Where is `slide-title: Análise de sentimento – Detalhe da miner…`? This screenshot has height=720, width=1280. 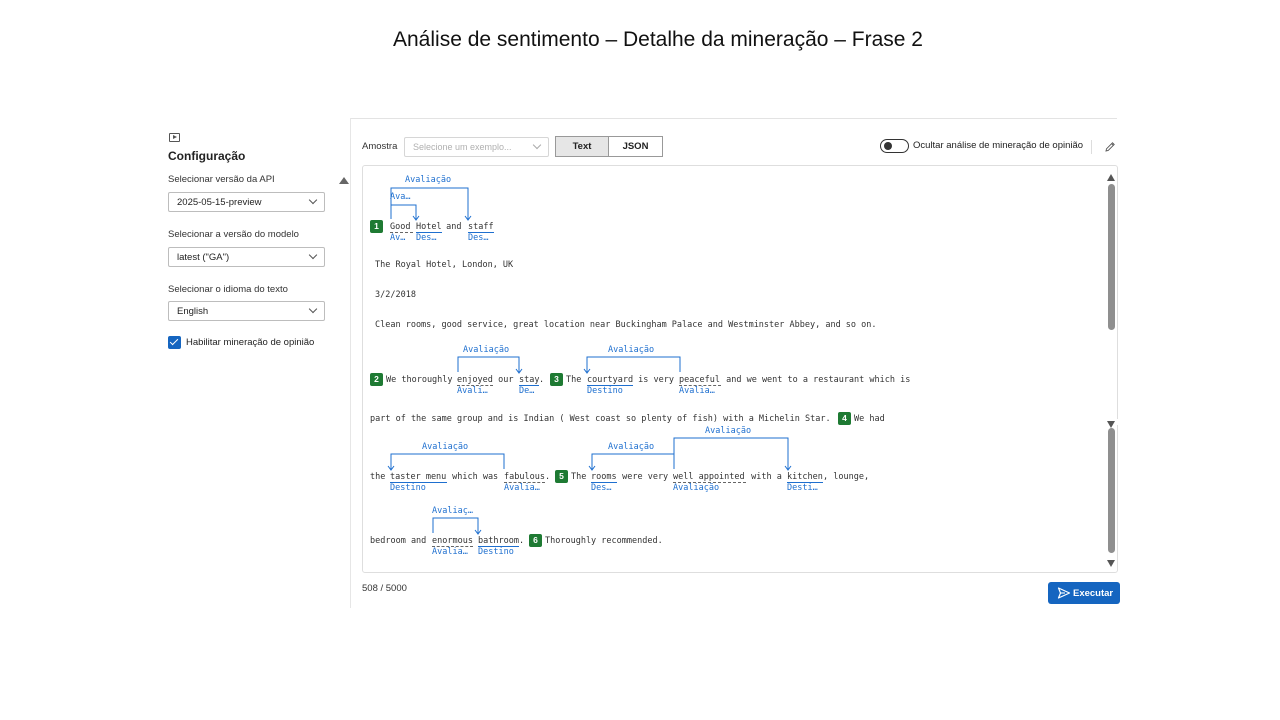
slide-title: Análise de sentimento – Detalhe da miner… is located at coordinates (658, 39).